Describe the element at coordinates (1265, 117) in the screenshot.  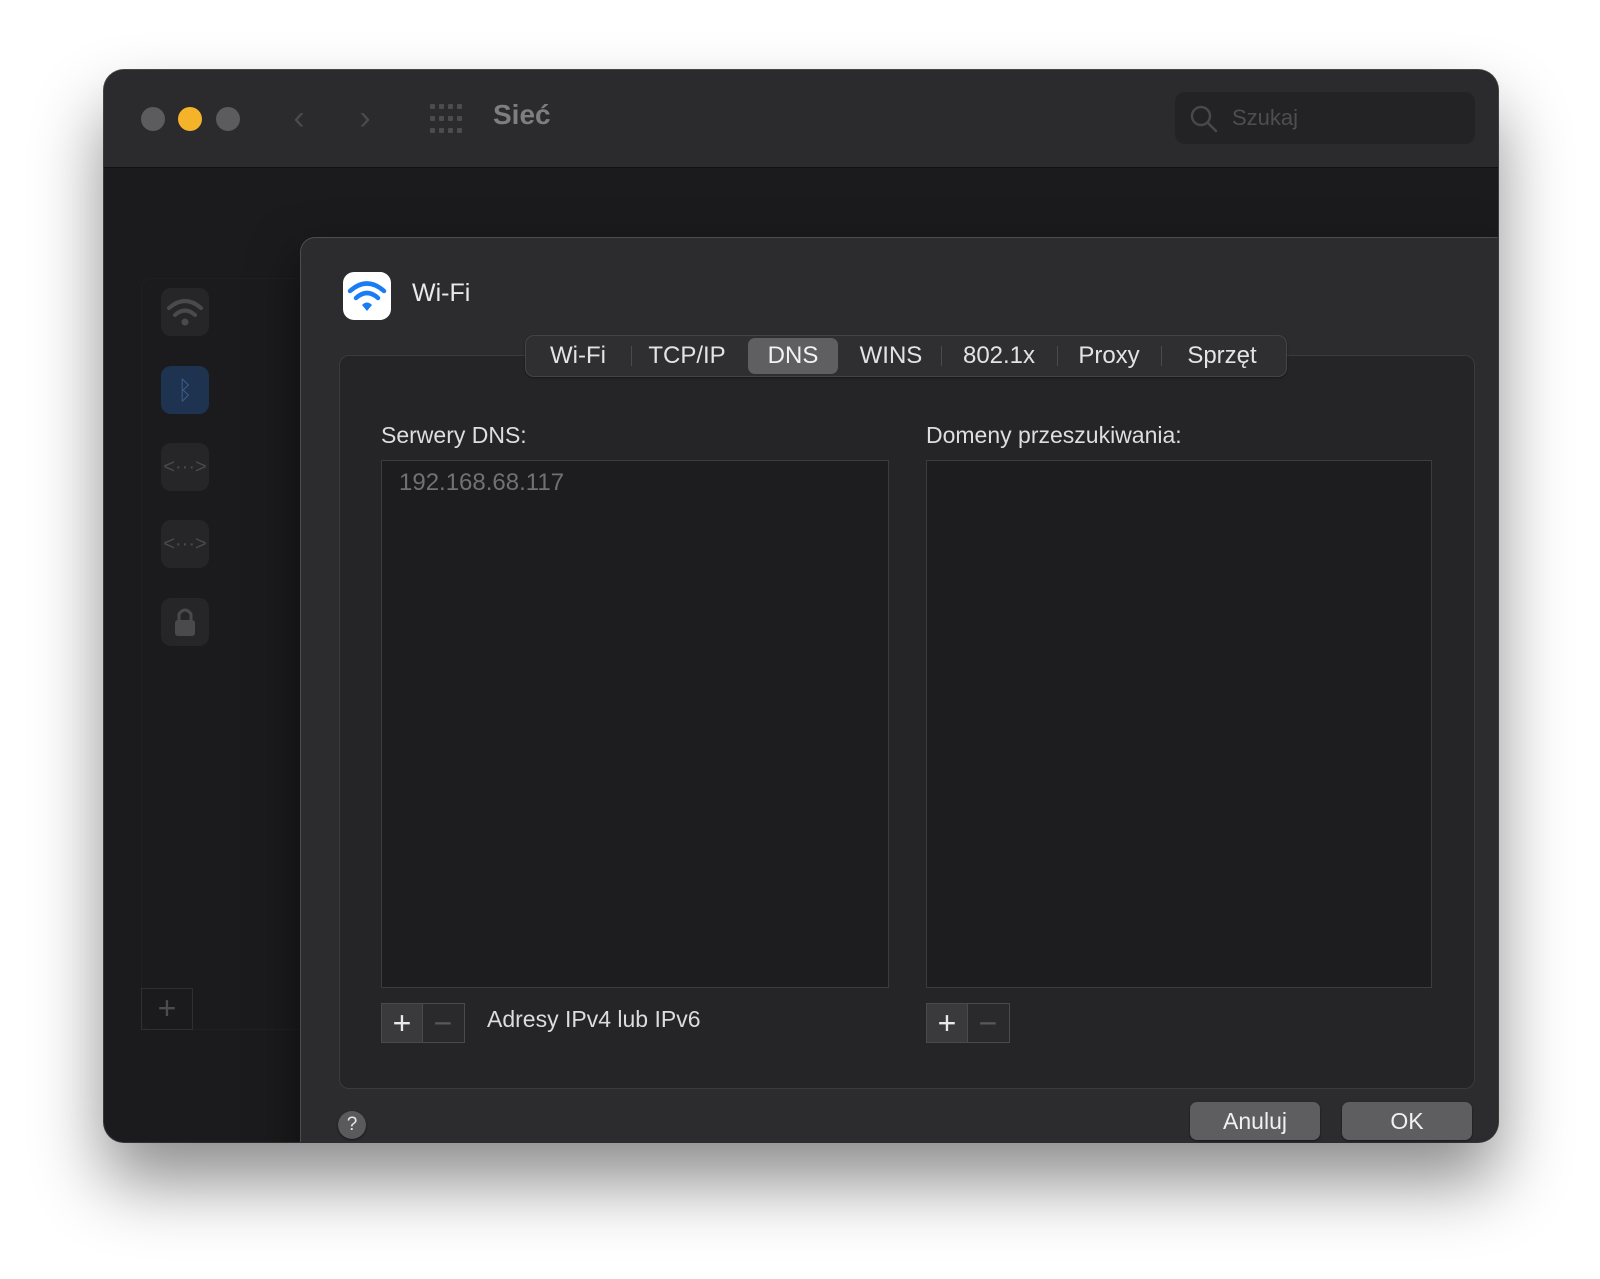
I see `search-placeholder: Szukaj` at that location.